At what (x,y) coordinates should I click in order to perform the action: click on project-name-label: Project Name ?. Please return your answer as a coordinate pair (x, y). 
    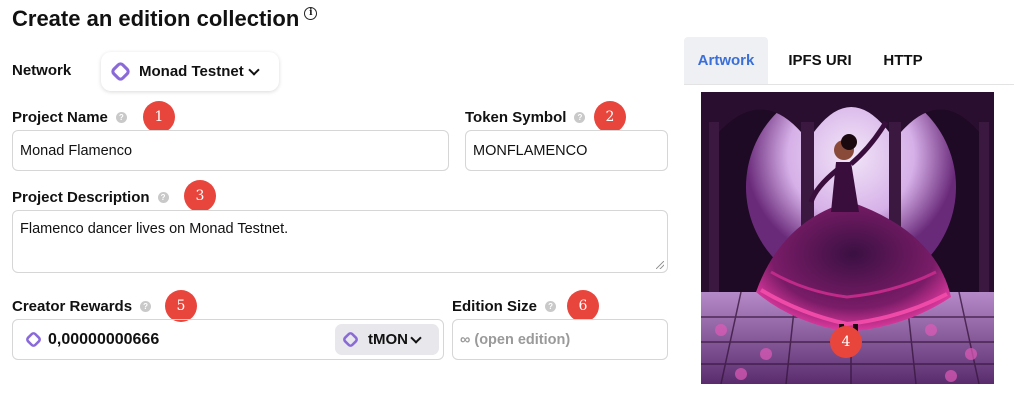
    Looking at the image, I should click on (69, 117).